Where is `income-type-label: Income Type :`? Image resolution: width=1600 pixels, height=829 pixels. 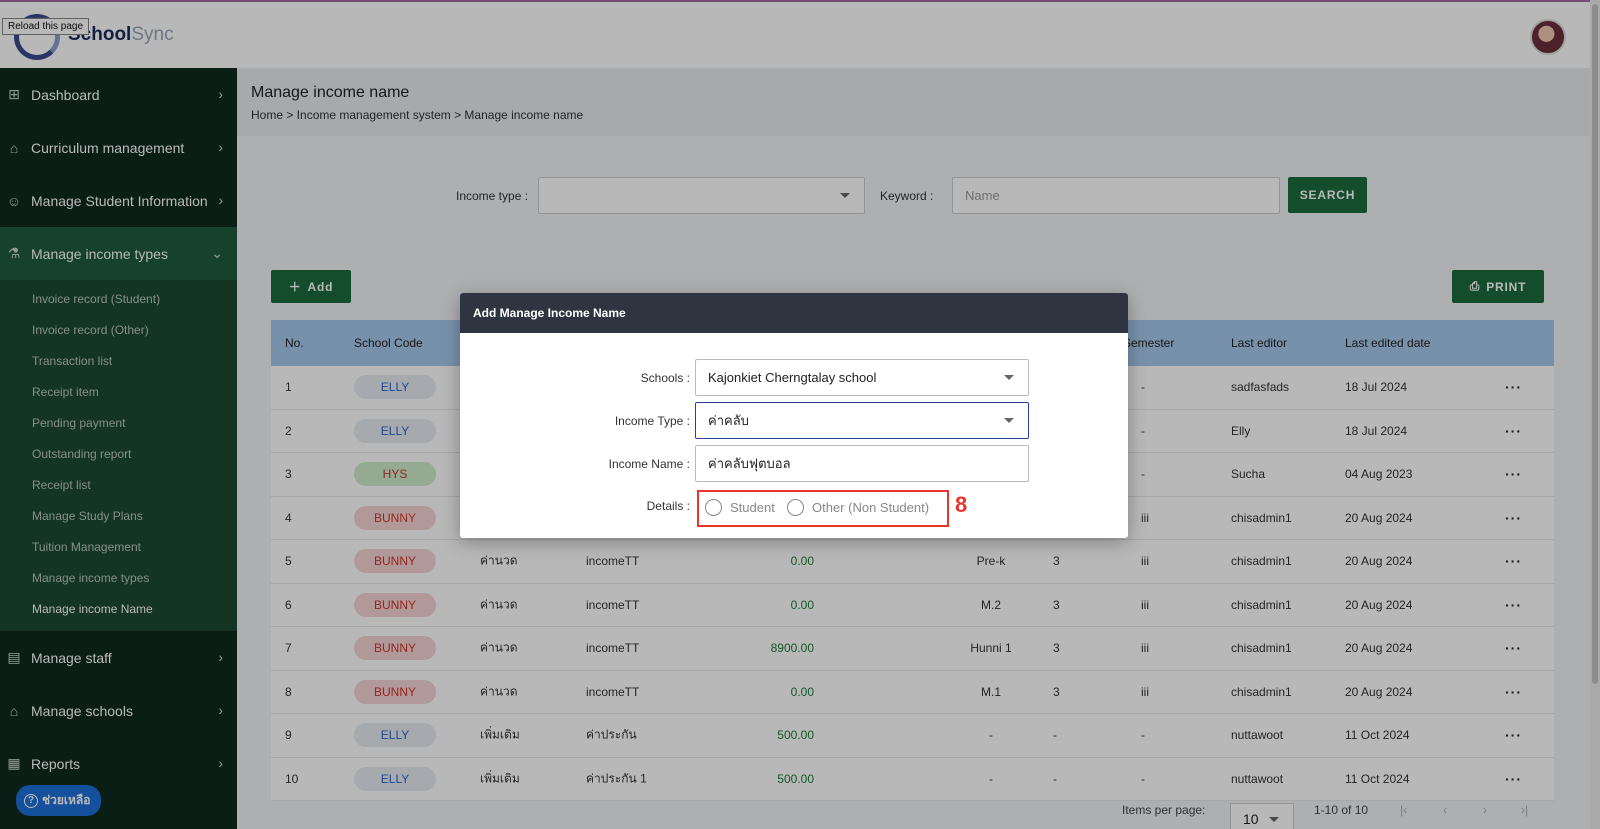
income-type-label: Income Type : is located at coordinates (652, 421).